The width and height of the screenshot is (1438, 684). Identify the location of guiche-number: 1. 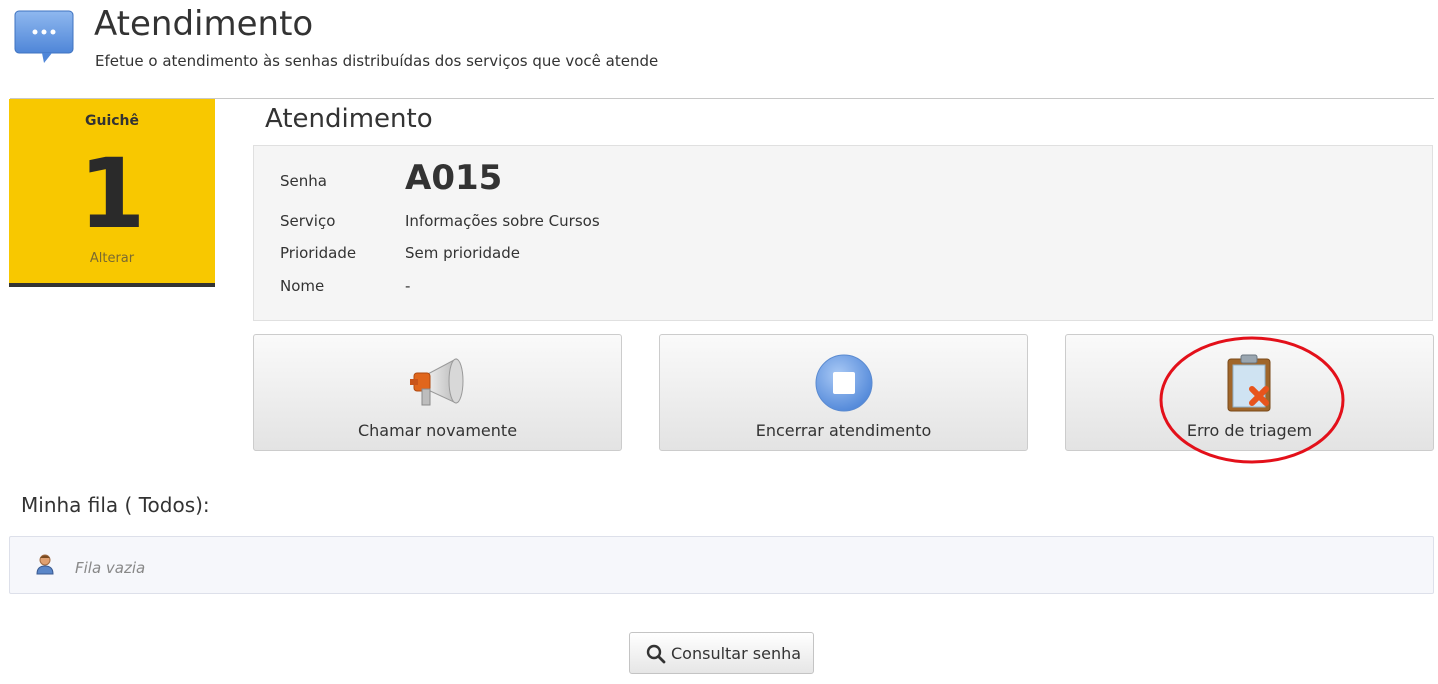
(112, 194).